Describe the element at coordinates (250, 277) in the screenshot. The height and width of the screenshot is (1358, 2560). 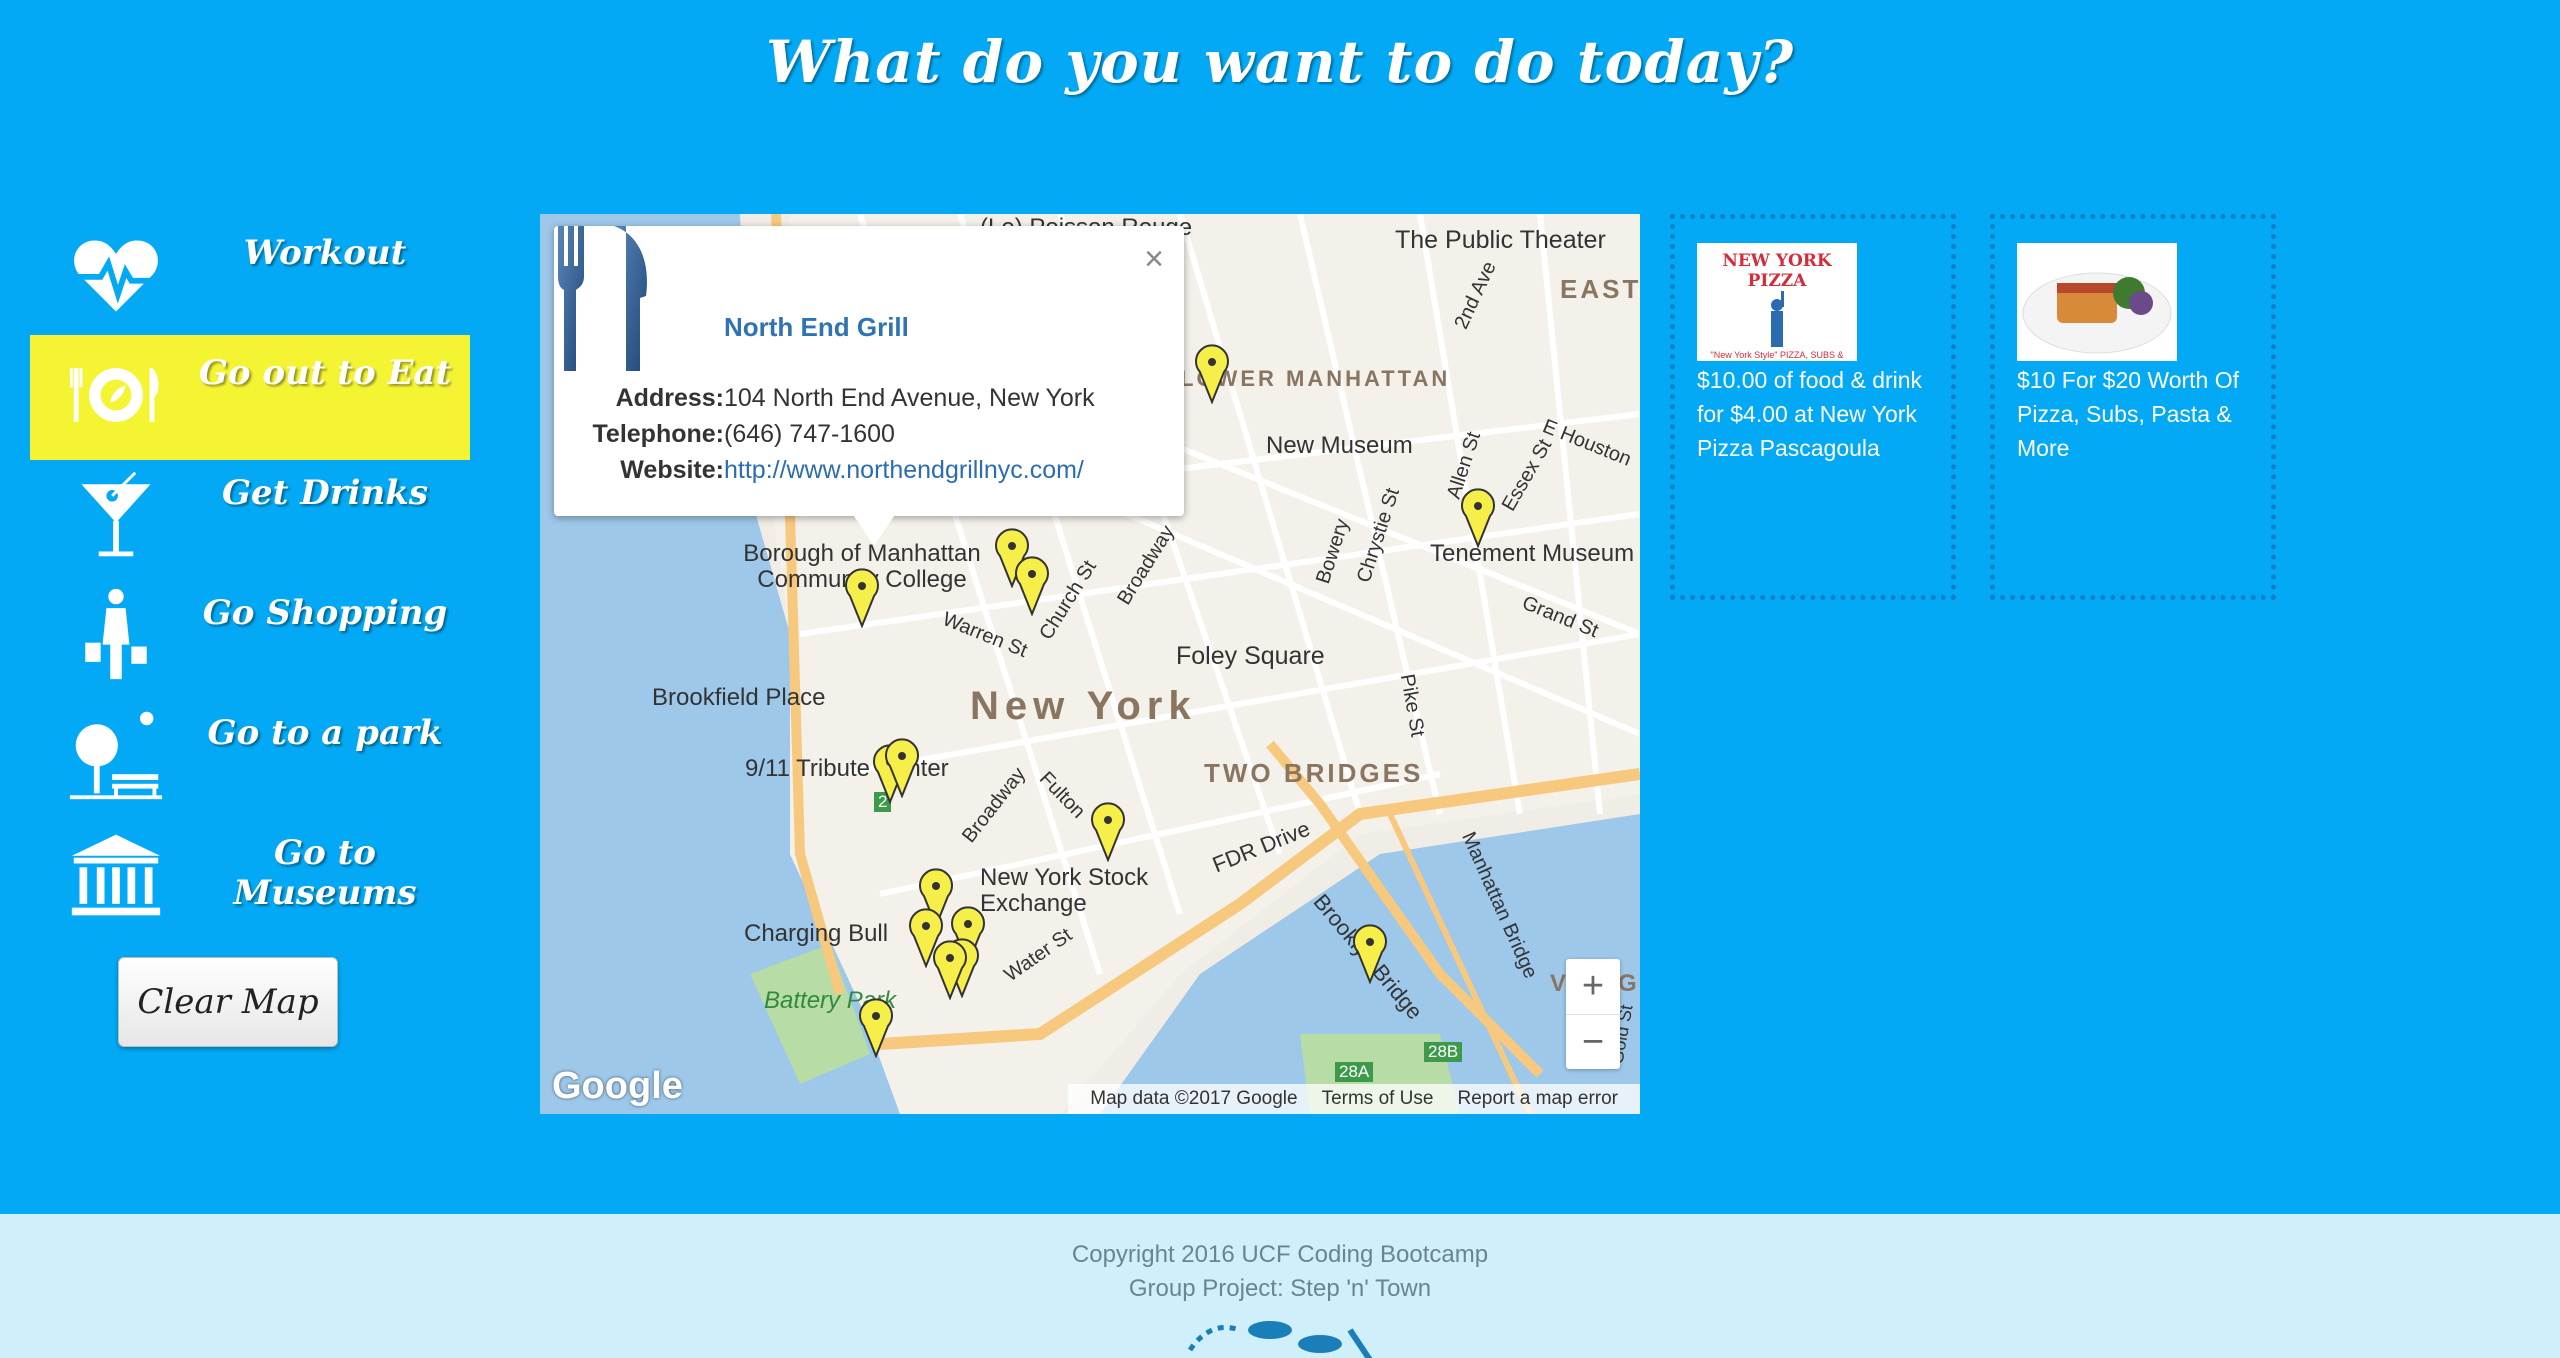
I see `nav-item-workout: Workout` at that location.